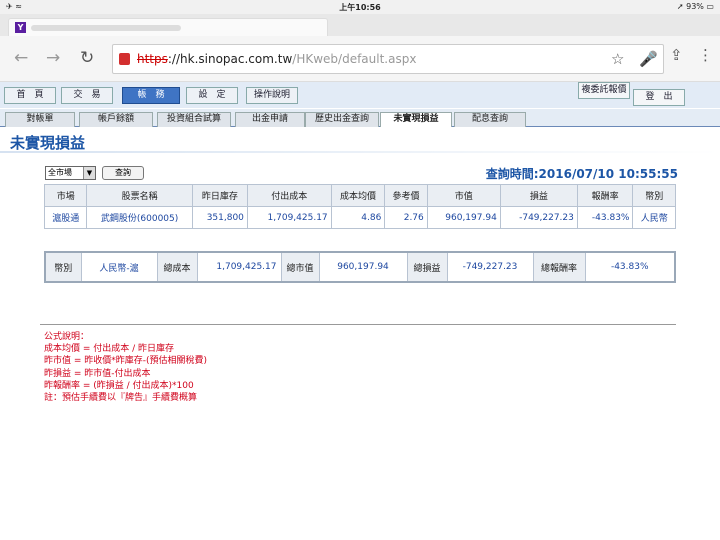  Describe the element at coordinates (21, 58) in the screenshot. I see `back-arrow-icon: ←` at that location.